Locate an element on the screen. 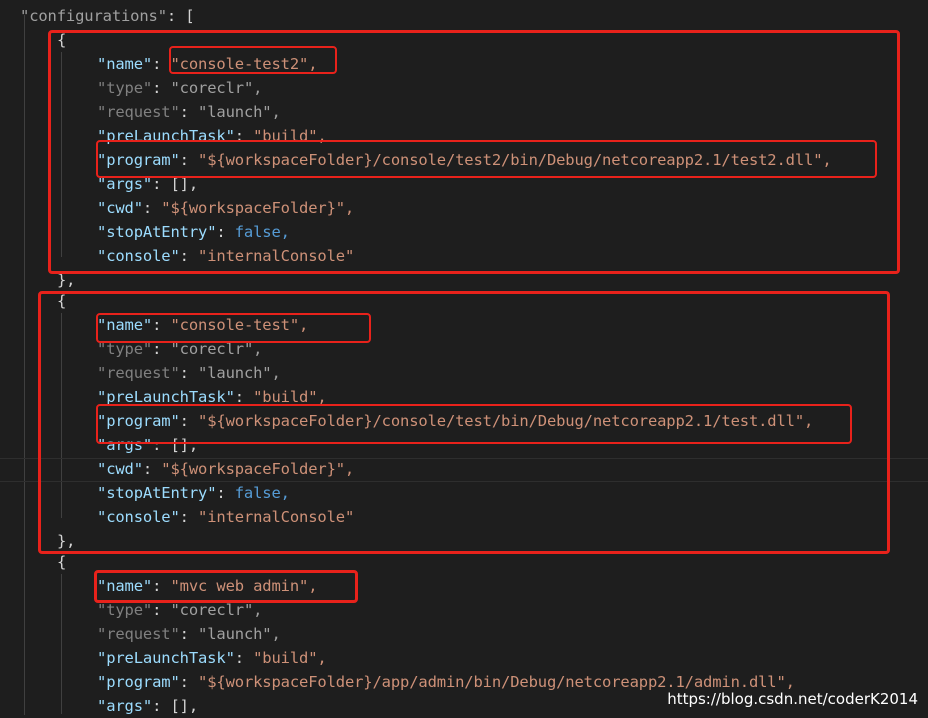 The width and height of the screenshot is (928, 718). property-key-text: args is located at coordinates (124, 706).